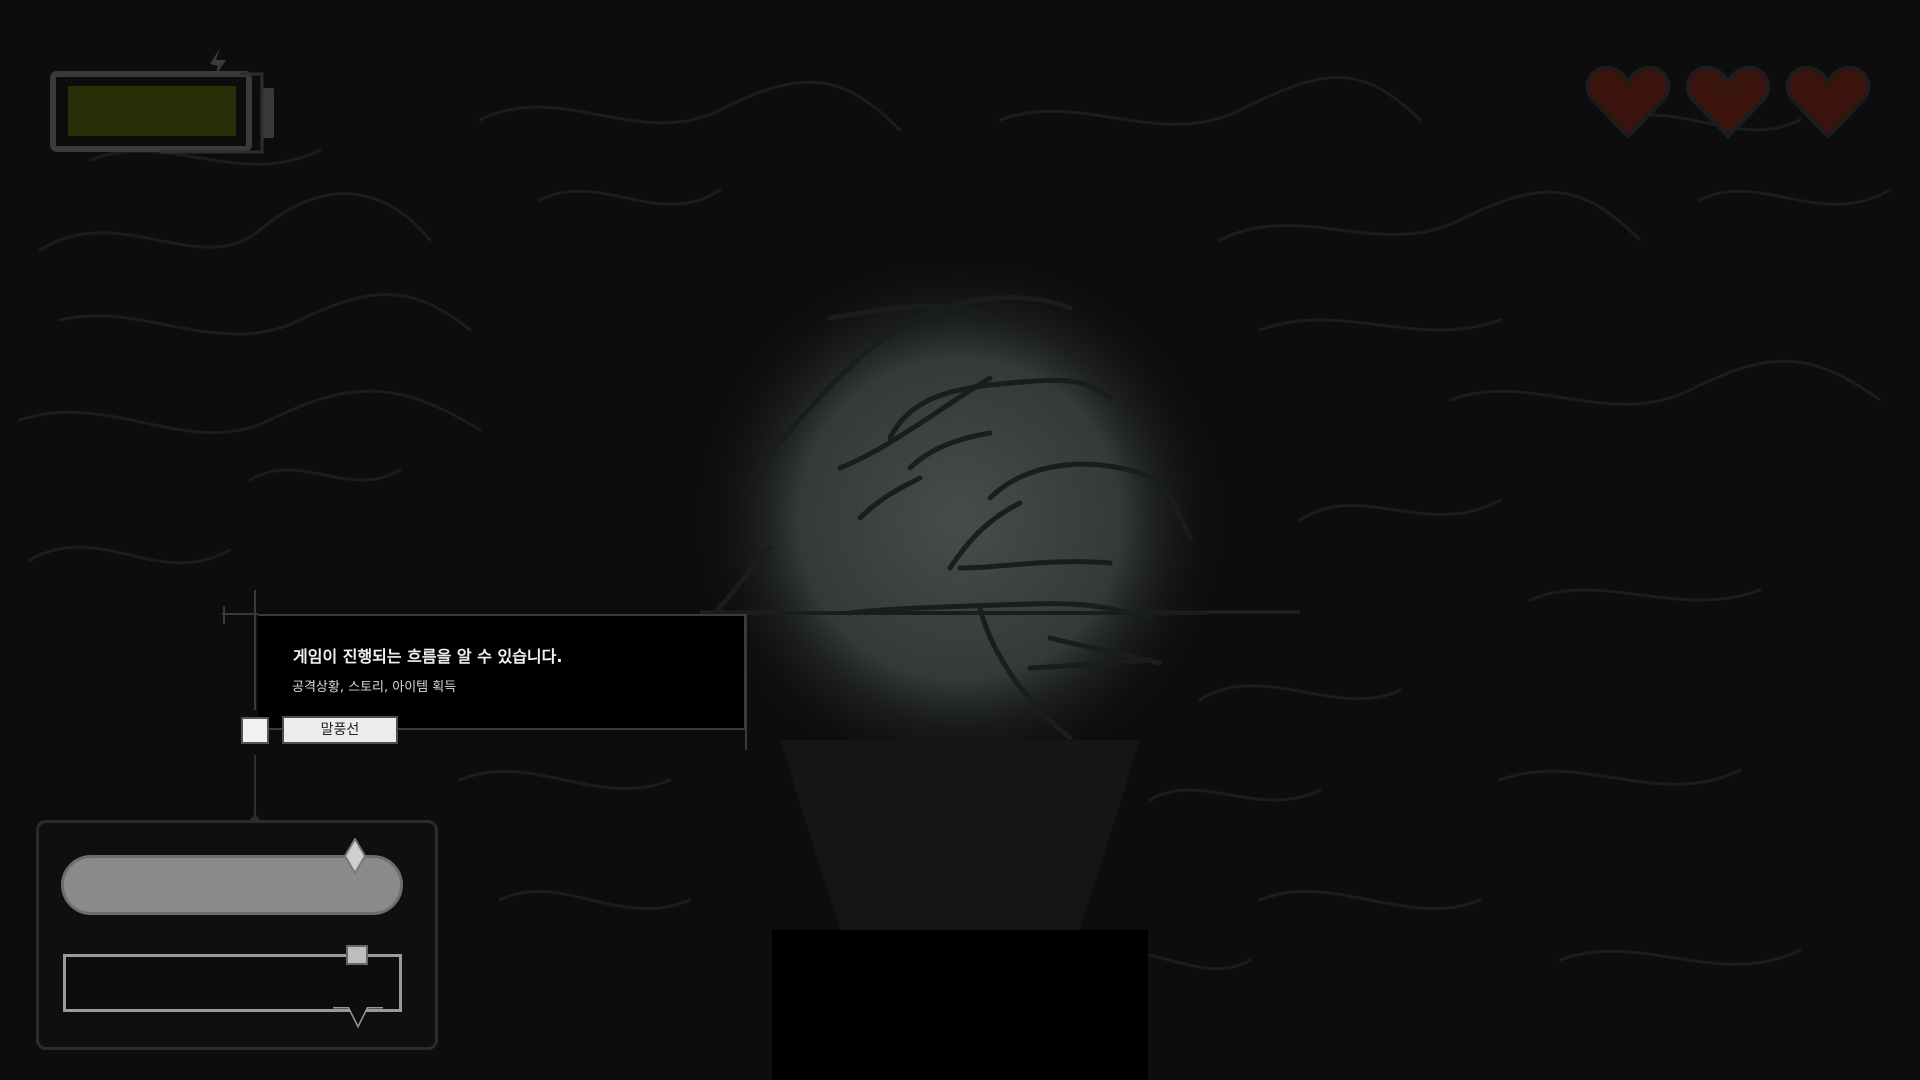  Describe the element at coordinates (428, 656) in the screenshot. I see `tutorial-title: 게임이 진행되는 흐름을 알 수 있습니다.` at that location.